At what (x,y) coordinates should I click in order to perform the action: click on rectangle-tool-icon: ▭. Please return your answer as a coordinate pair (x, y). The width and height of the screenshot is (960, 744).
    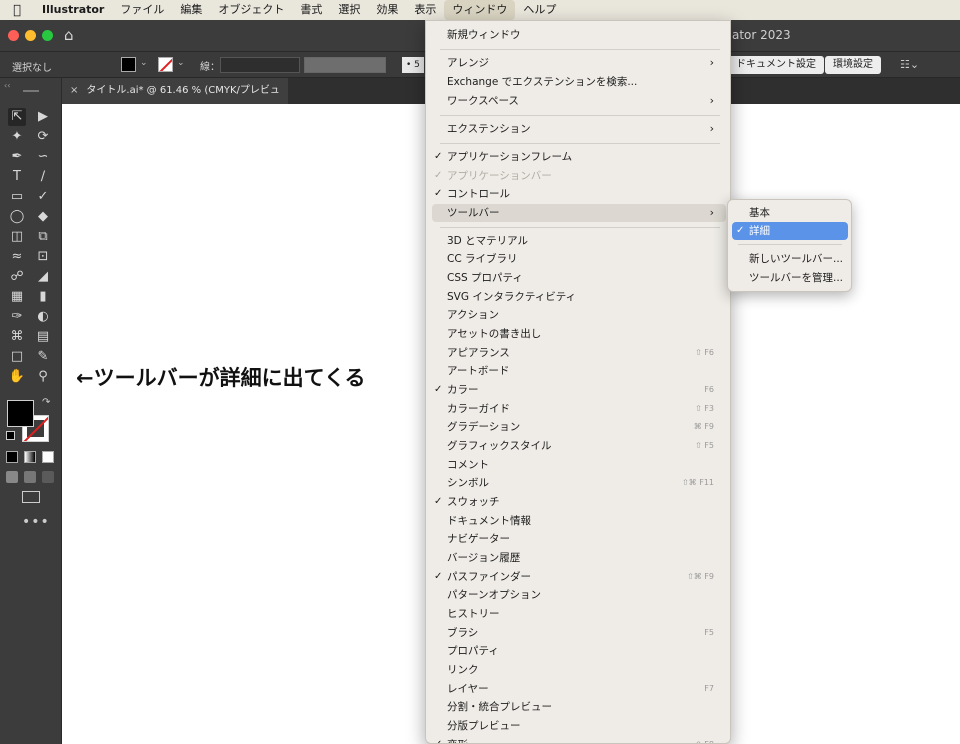
    Looking at the image, I should click on (17, 197).